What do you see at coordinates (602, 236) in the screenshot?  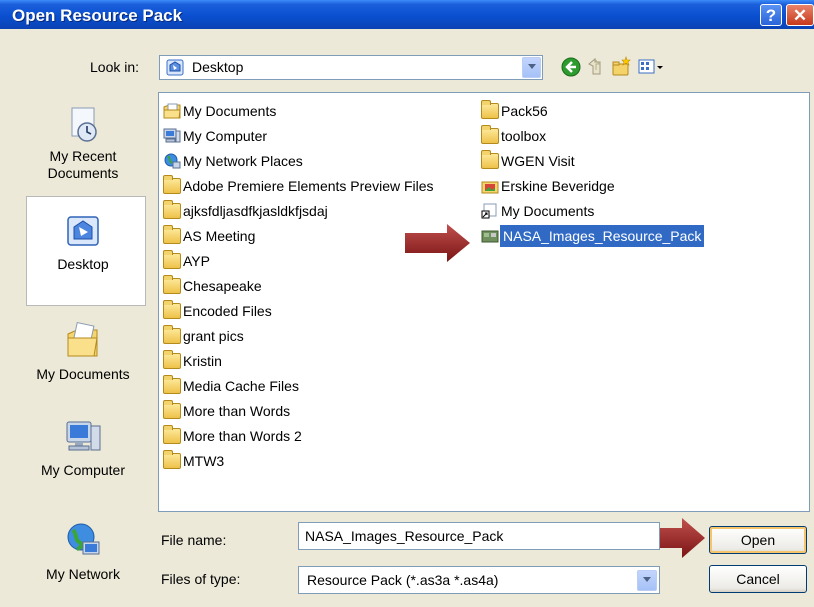 I see `file-name: NASA_Images_Resource_Pack` at bounding box center [602, 236].